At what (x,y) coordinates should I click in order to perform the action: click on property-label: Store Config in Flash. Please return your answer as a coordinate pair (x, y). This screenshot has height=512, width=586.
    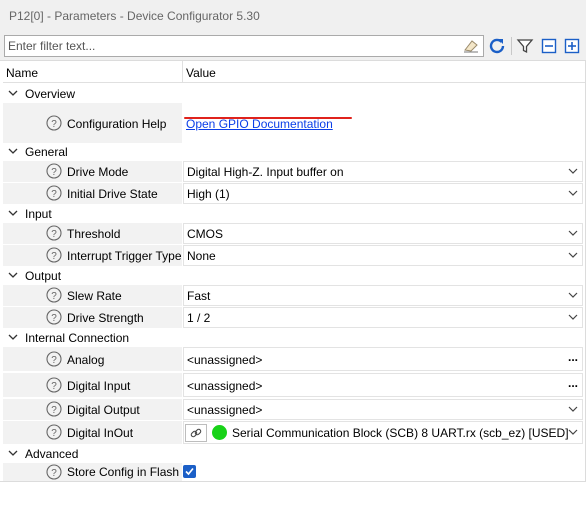
    Looking at the image, I should click on (123, 472).